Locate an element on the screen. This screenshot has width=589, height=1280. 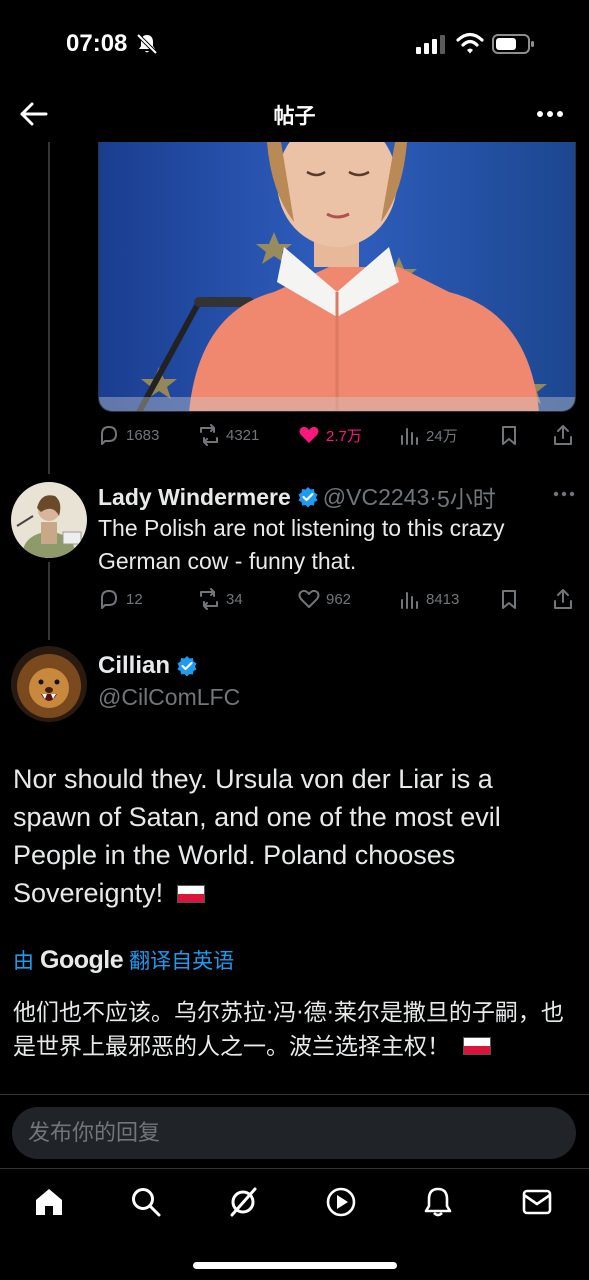
like-button: 962 is located at coordinates (324, 599).